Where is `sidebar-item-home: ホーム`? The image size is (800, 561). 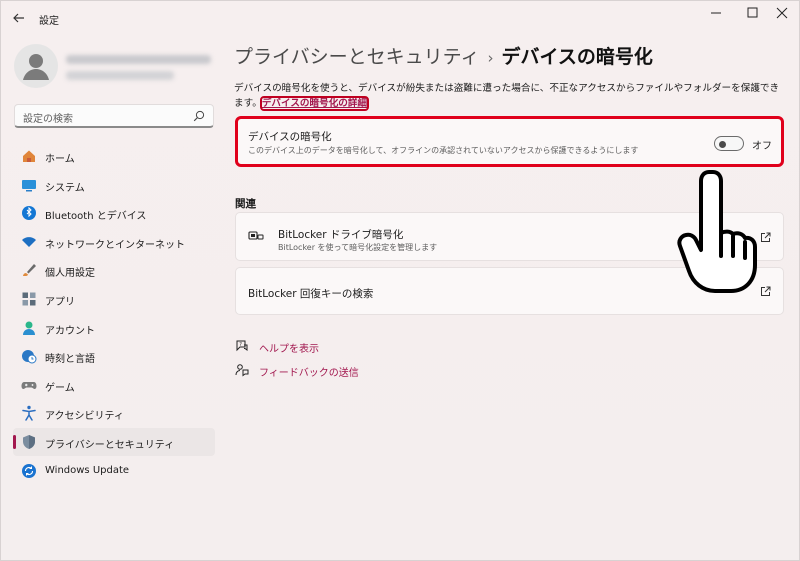
sidebar-item-home: ホーム is located at coordinates (114, 156).